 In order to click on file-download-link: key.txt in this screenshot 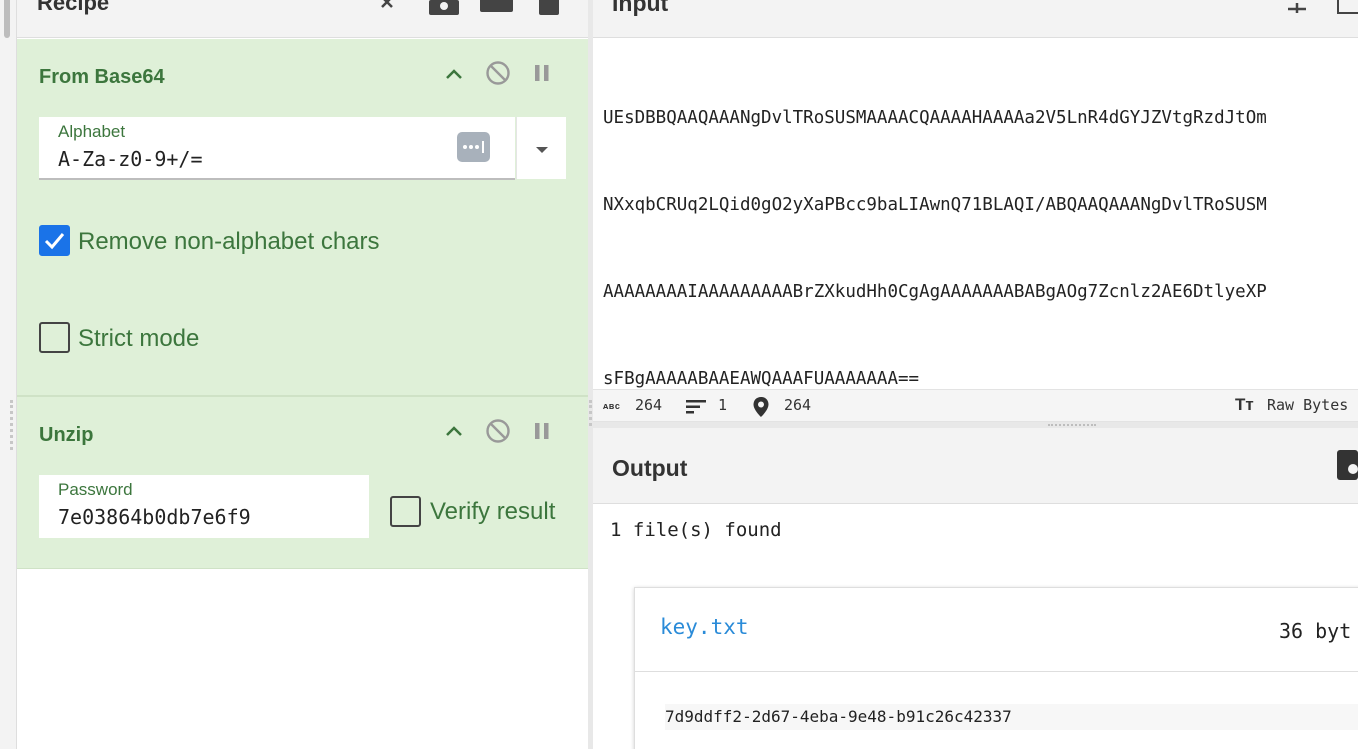, I will do `click(704, 627)`.